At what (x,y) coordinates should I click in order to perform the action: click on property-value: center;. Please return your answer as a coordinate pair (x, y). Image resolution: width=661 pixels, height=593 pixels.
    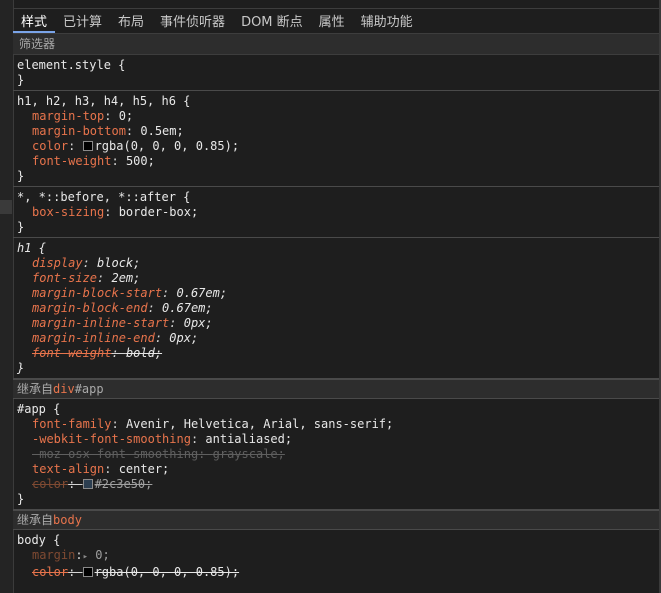
    Looking at the image, I should click on (144, 469).